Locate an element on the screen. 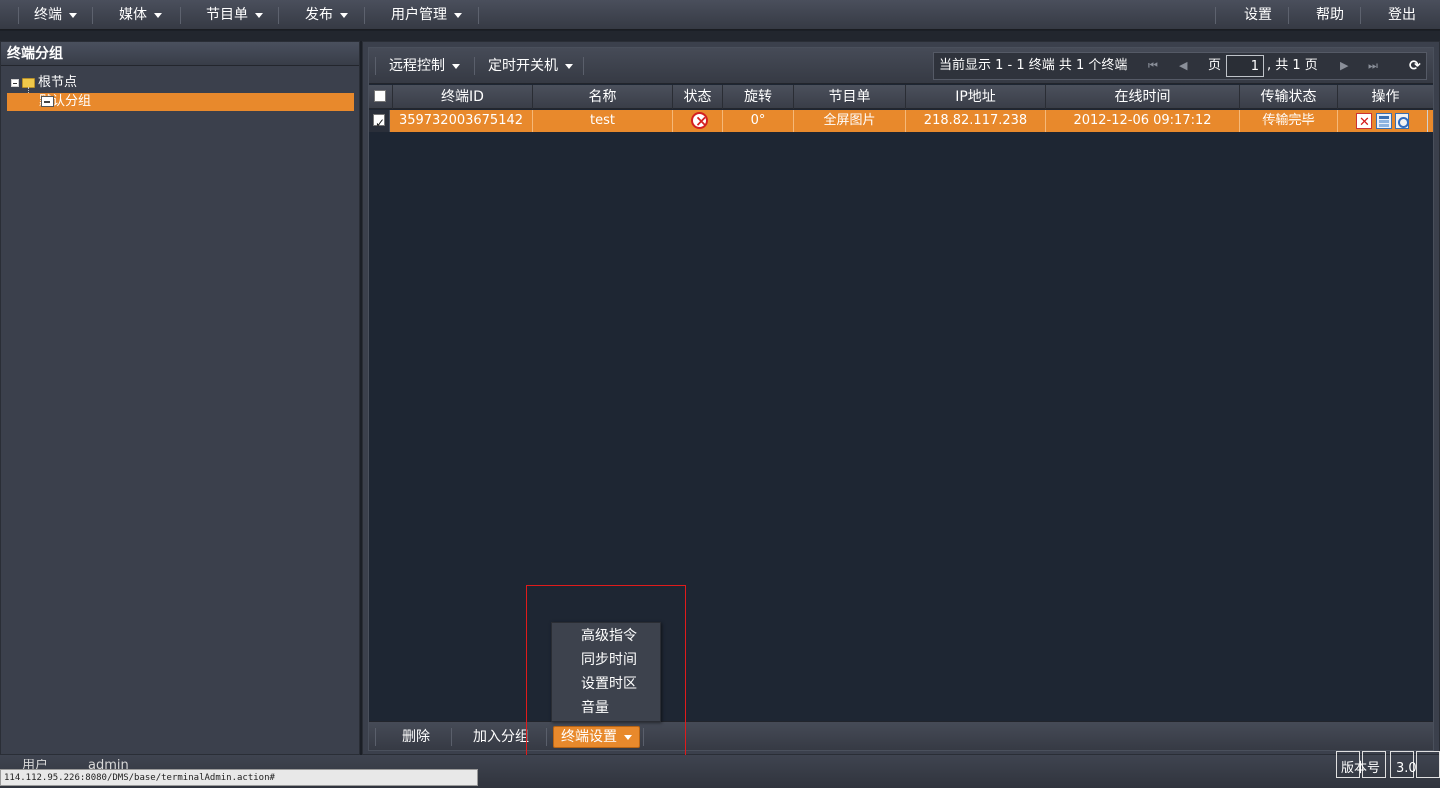 This screenshot has width=1440, height=788. terminal-settings-dropdown: 高级指令 同步时间 设置时区 音量 is located at coordinates (606, 672).